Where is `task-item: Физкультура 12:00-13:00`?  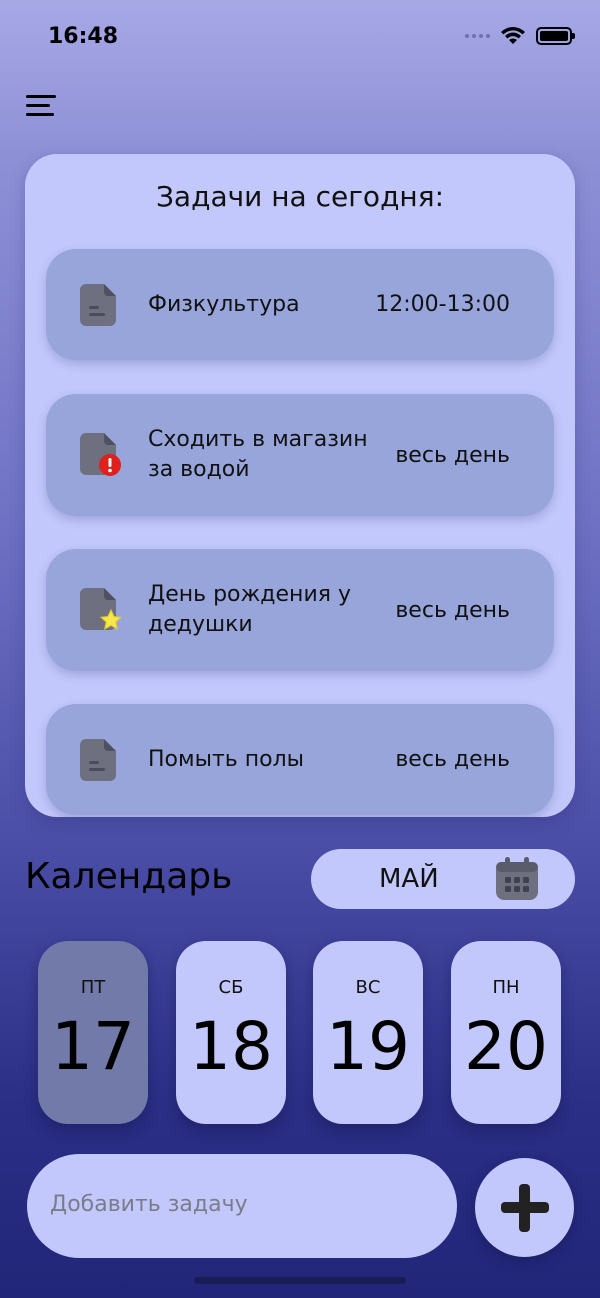
task-item: Физкультура 12:00-13:00 is located at coordinates (300, 304).